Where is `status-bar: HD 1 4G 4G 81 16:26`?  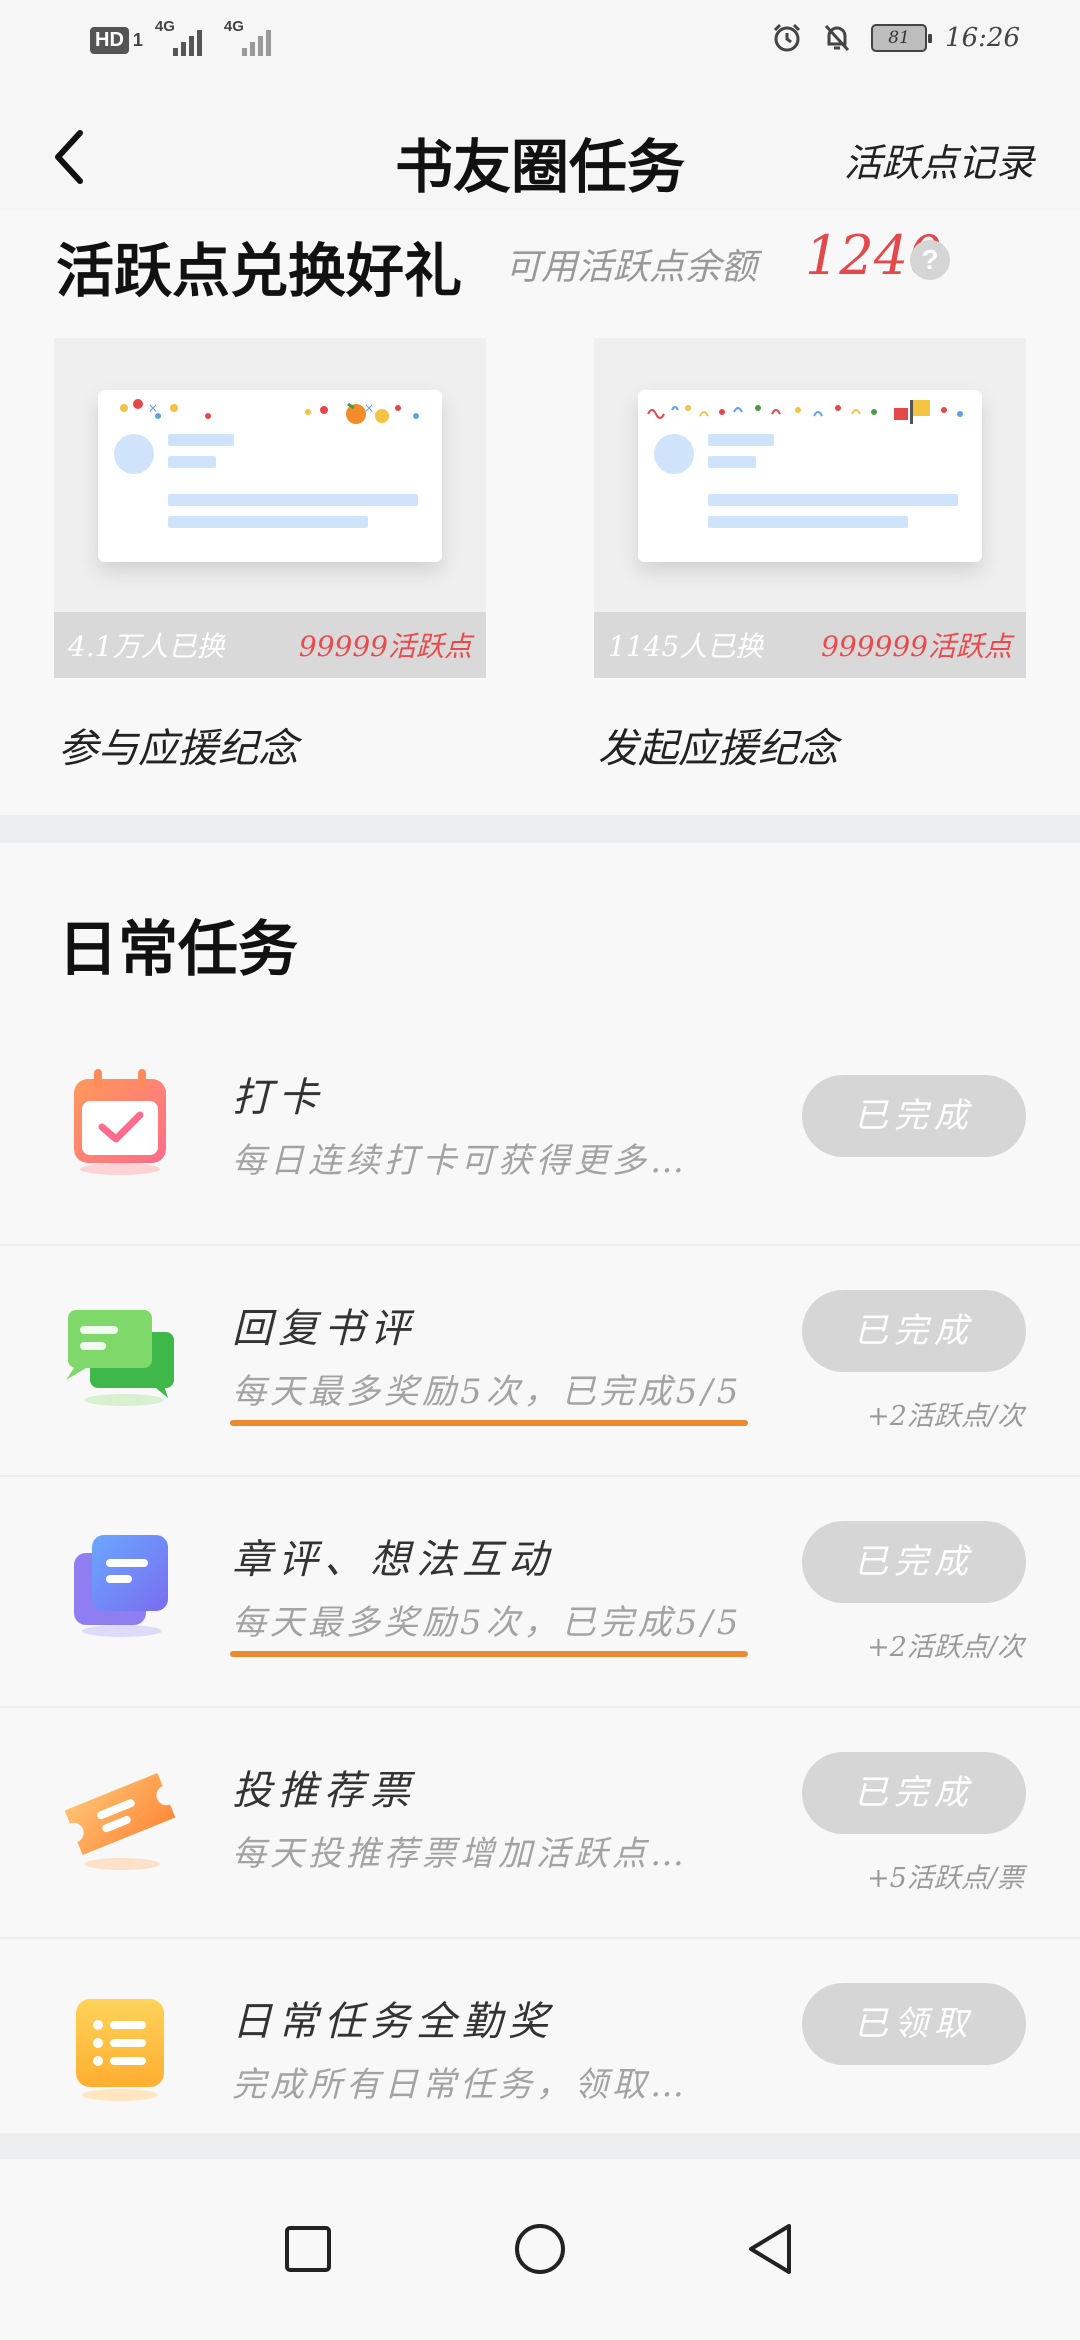 status-bar: HD 1 4G 4G 81 16:26 is located at coordinates (540, 42).